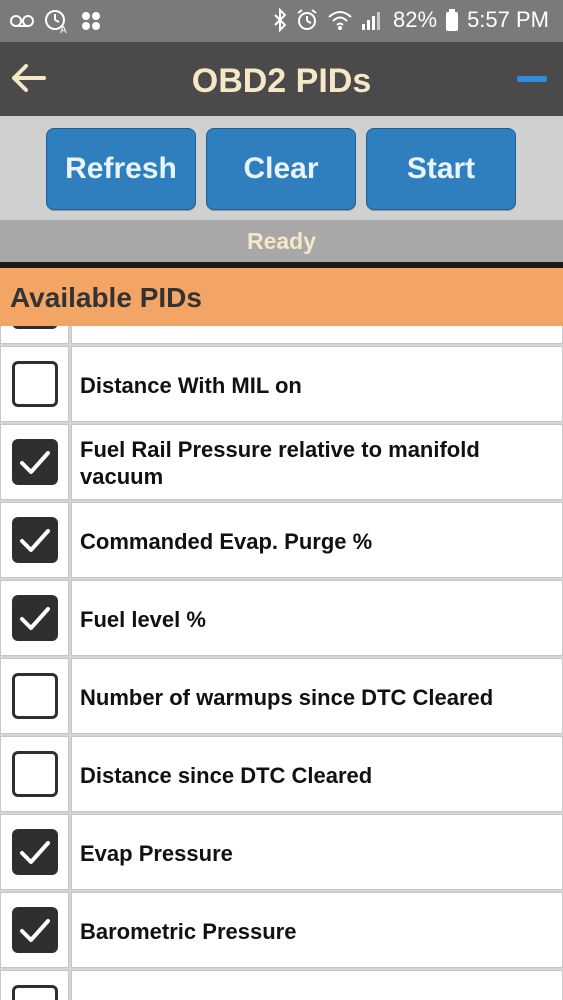 This screenshot has width=563, height=1000. I want to click on apps-icon, so click(91, 21).